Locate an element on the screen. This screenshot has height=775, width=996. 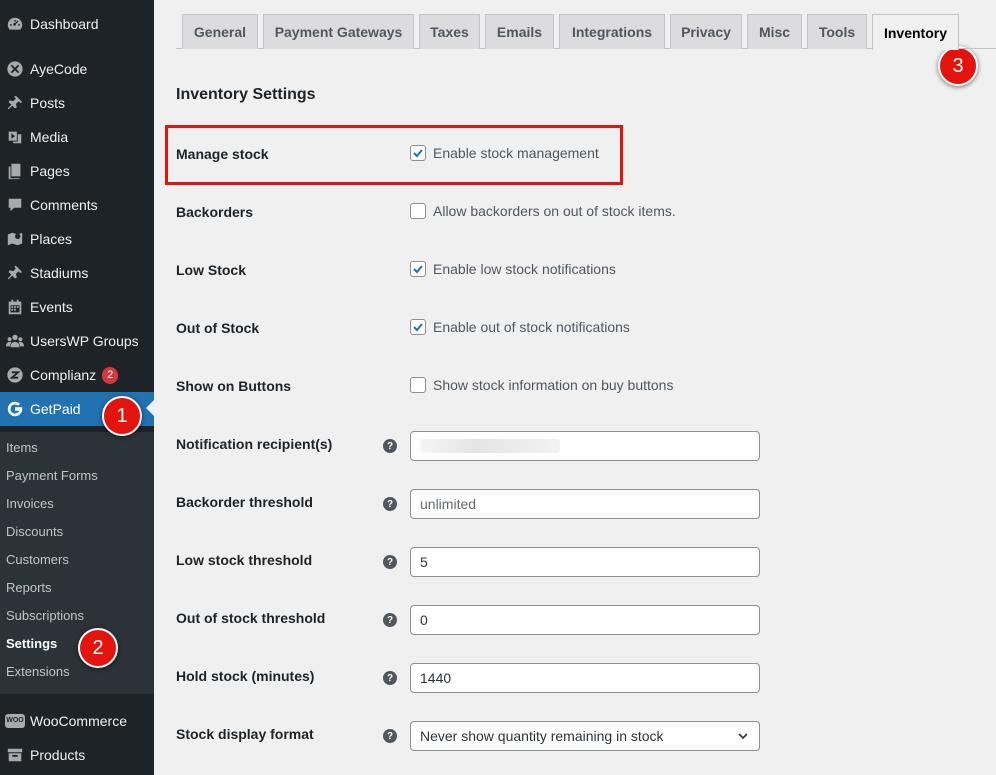
out-of-stock-checkbox is located at coordinates (418, 327).